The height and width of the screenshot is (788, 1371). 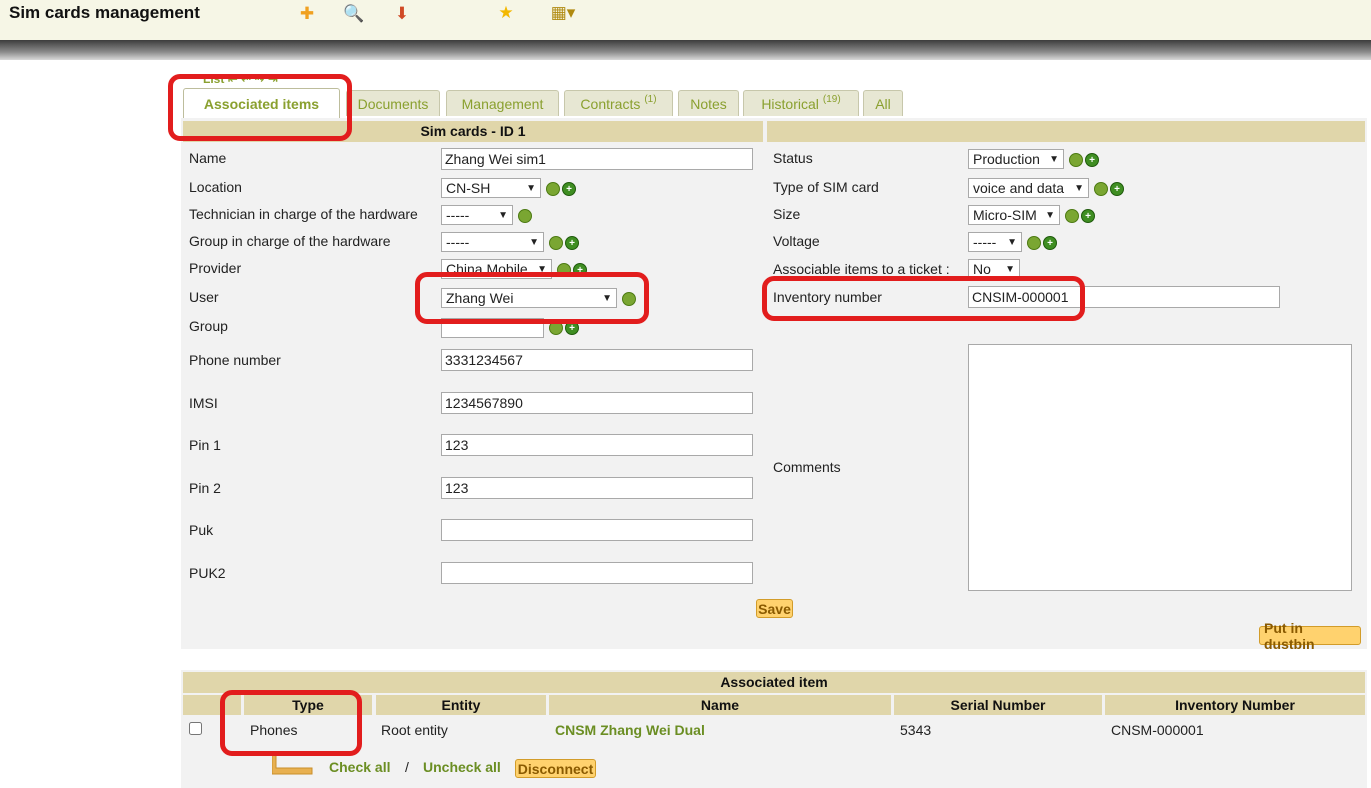 What do you see at coordinates (468, 188) in the screenshot?
I see `location-value: CN-SH` at bounding box center [468, 188].